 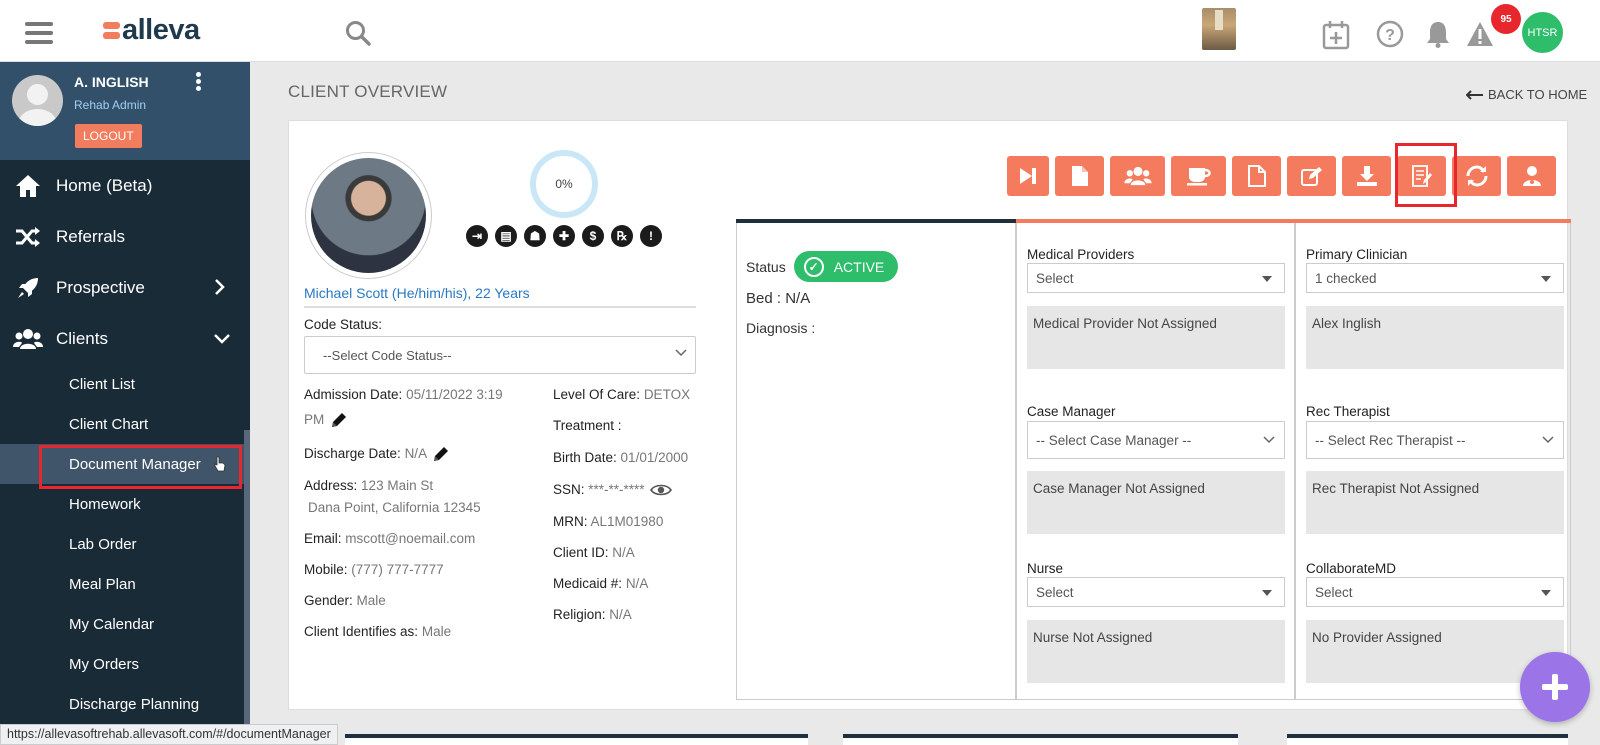 I want to click on prescription-icon: ℞, so click(x=622, y=236).